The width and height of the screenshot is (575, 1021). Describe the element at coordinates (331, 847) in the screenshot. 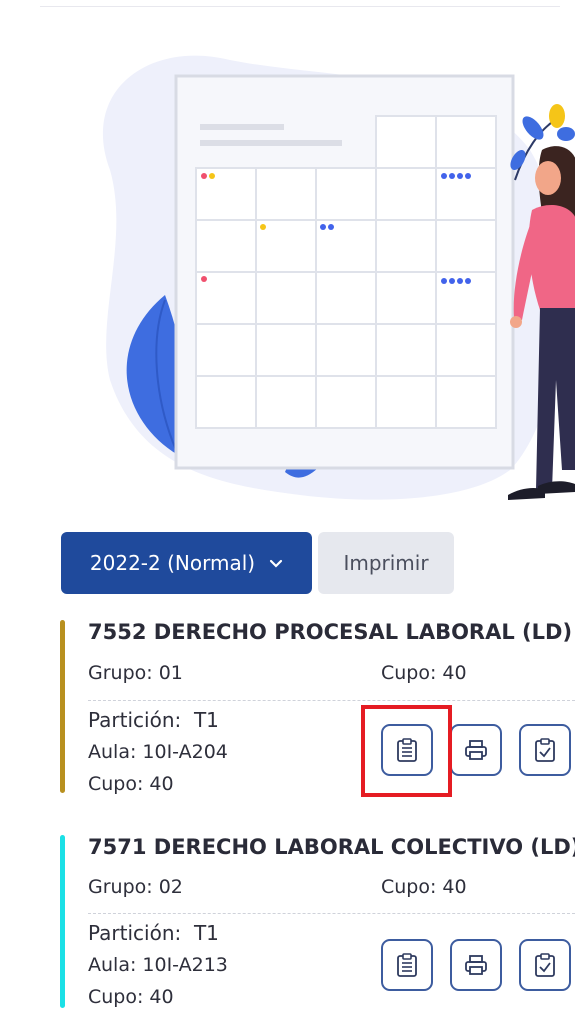

I see `course-title: 7571 DERECHO LABORAL COLECTIVO (LD)` at that location.